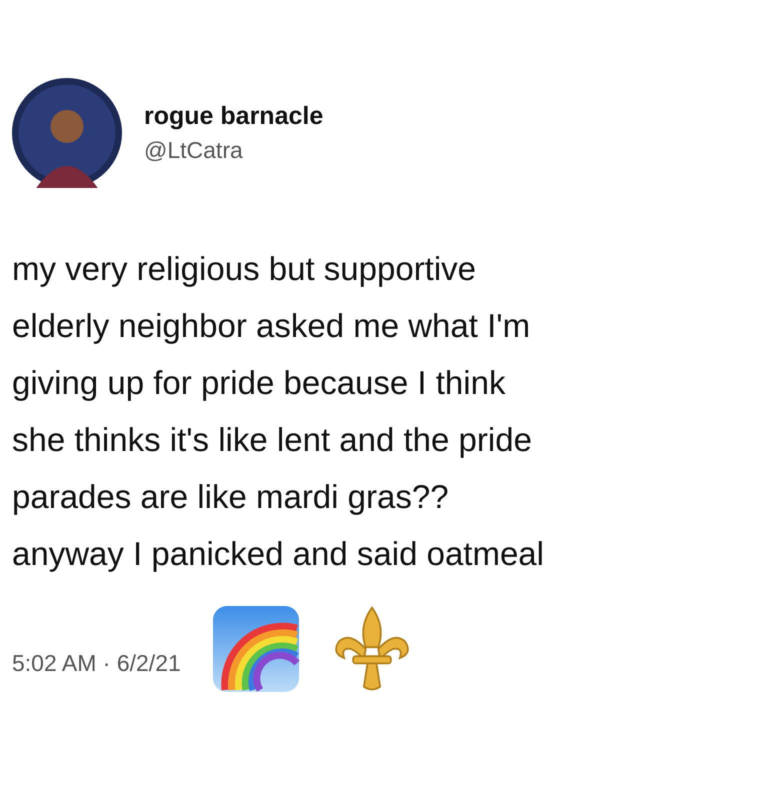 The image size is (768, 791). What do you see at coordinates (272, 440) in the screenshot?
I see `tweet-text-line: she thinks it's like lent and the pride` at bounding box center [272, 440].